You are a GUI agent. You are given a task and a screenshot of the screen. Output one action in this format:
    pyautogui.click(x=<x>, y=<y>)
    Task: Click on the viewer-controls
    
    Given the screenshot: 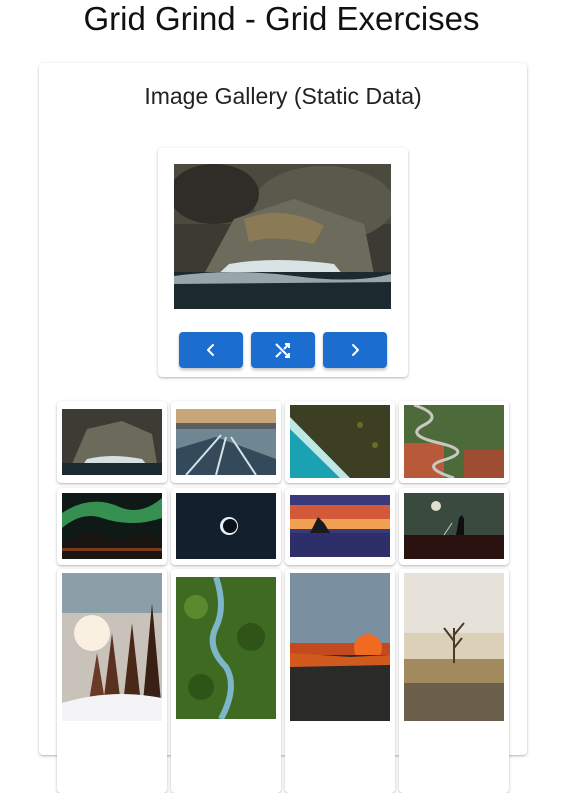 What is the action you would take?
    pyautogui.click(x=283, y=350)
    